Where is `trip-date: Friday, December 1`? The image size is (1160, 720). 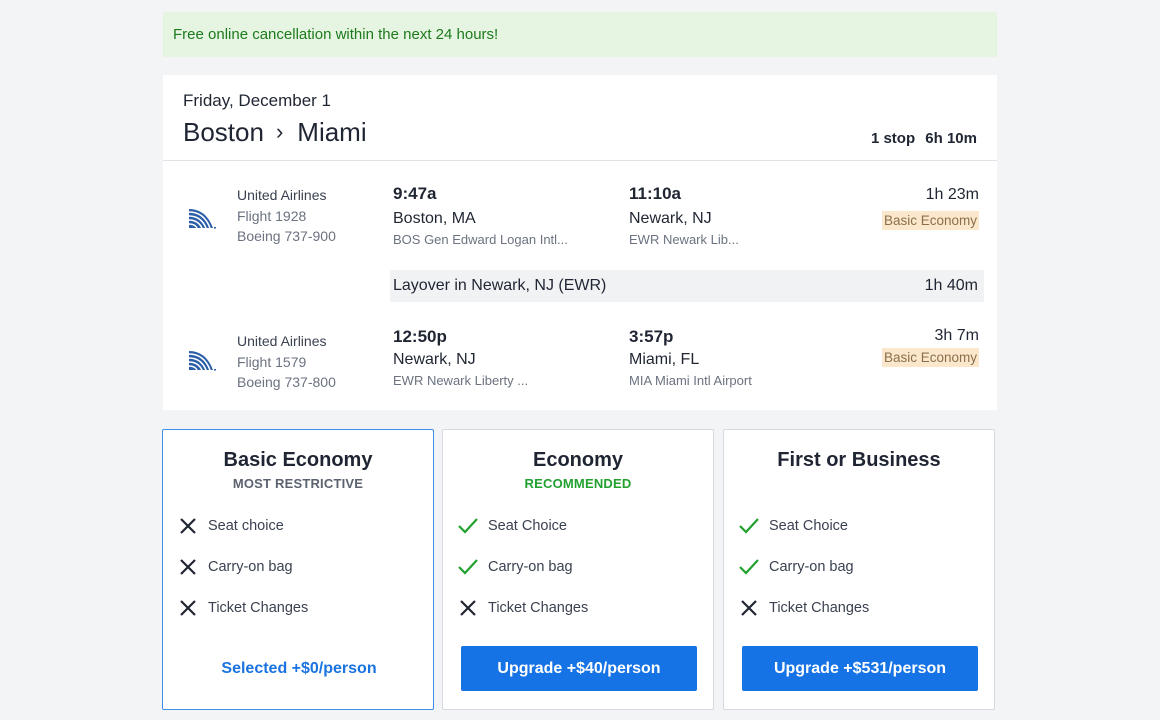
trip-date: Friday, December 1 is located at coordinates (257, 100).